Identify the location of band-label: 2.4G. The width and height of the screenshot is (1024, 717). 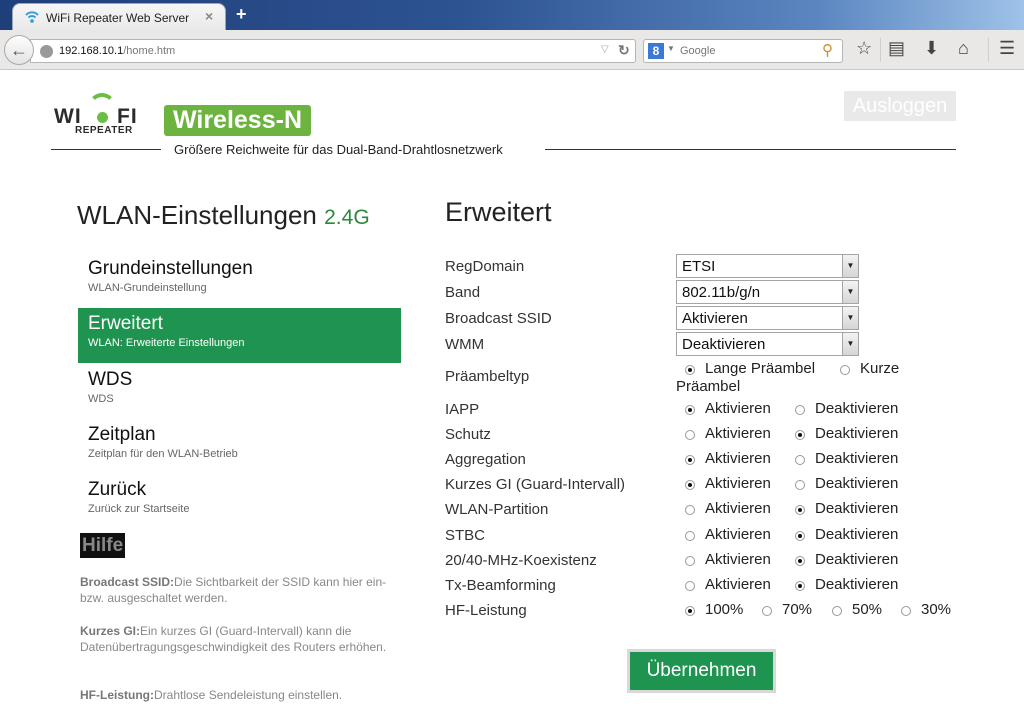
(347, 217).